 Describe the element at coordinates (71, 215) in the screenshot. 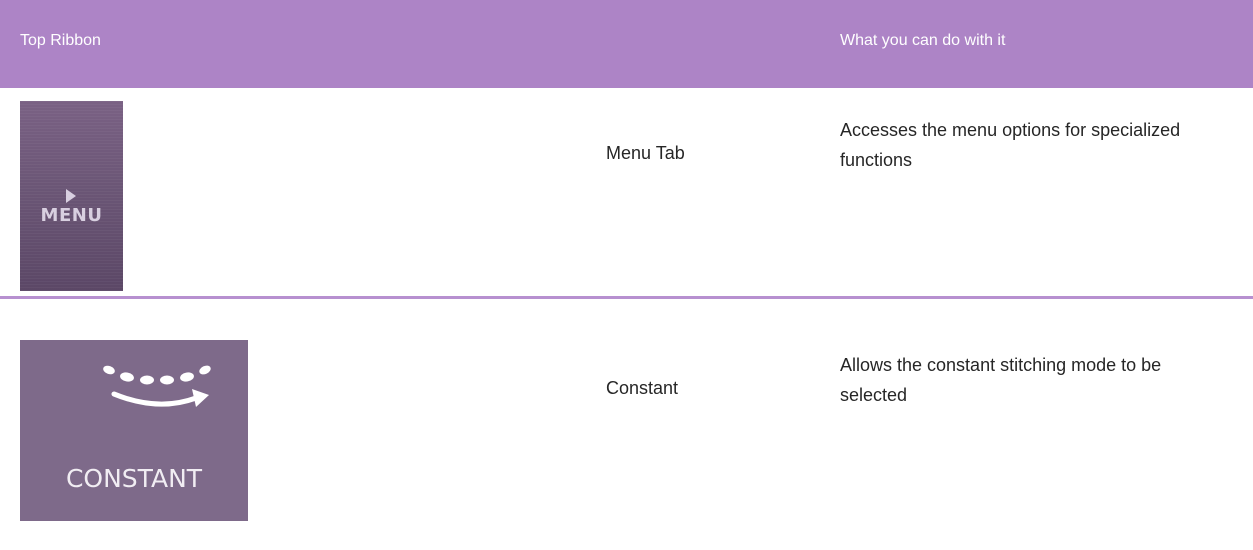

I see `menu-icon-label: MENU` at that location.